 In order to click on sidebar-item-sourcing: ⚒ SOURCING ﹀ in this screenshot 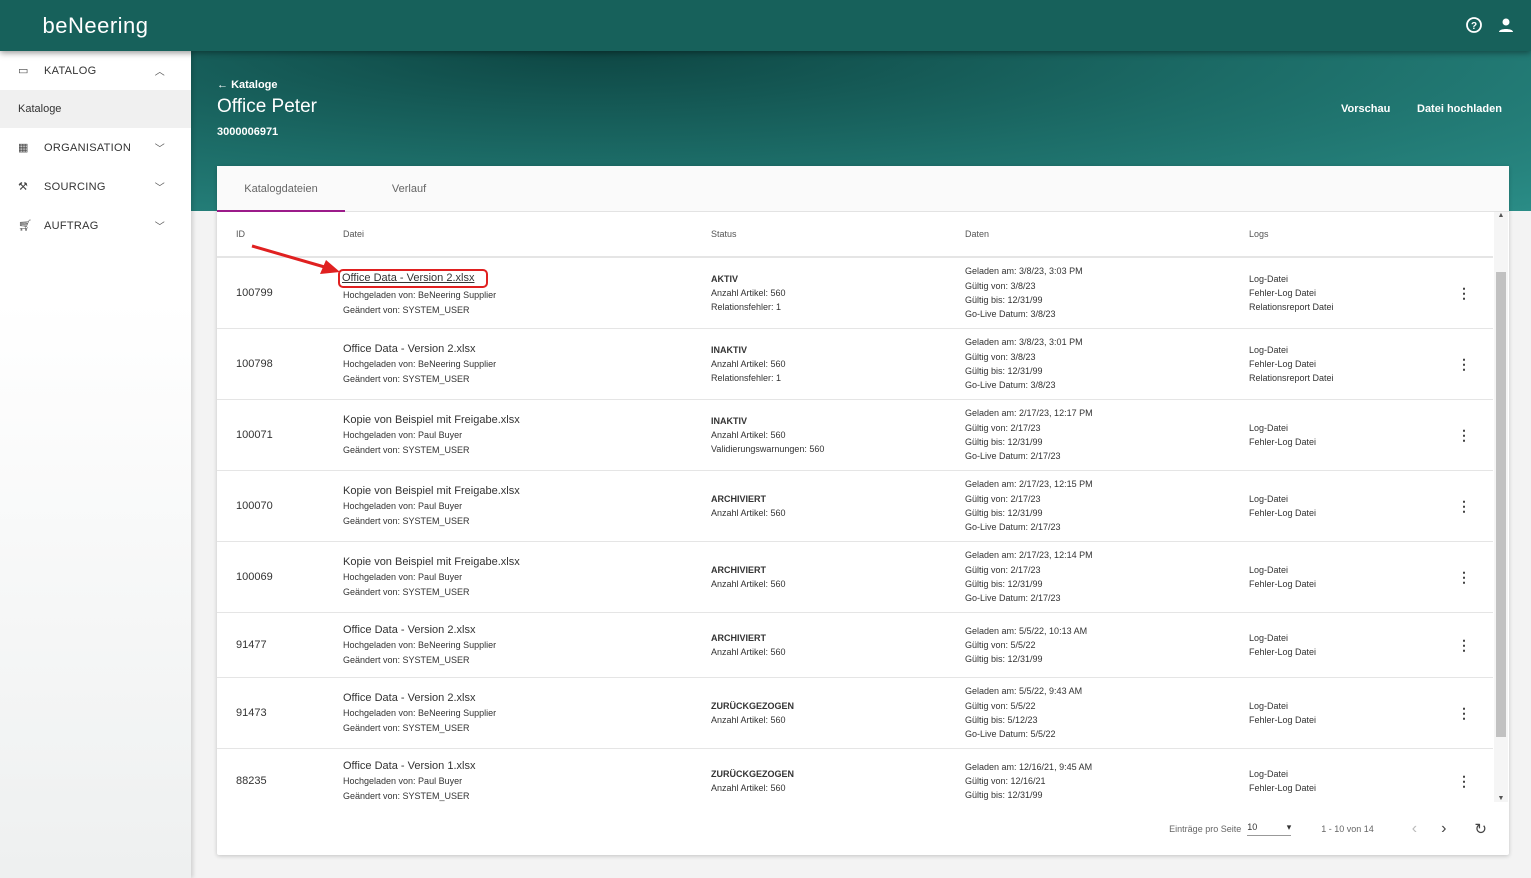, I will do `click(95, 186)`.